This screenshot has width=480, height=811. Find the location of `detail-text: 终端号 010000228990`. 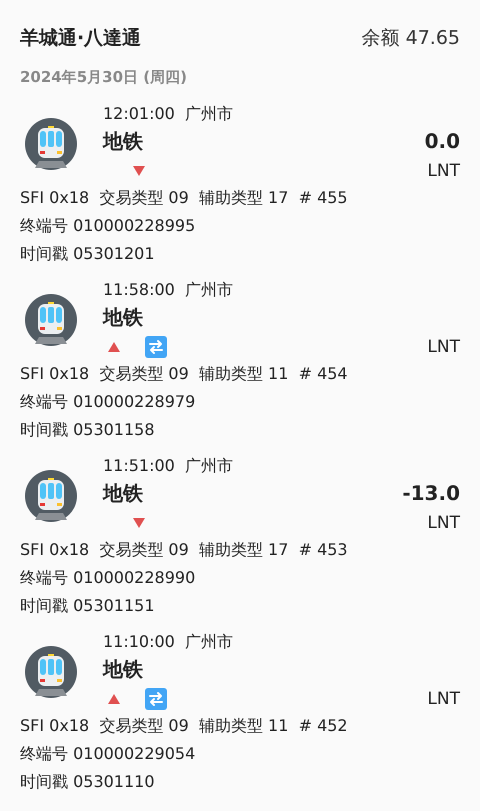

detail-text: 终端号 010000228990 is located at coordinates (108, 578).